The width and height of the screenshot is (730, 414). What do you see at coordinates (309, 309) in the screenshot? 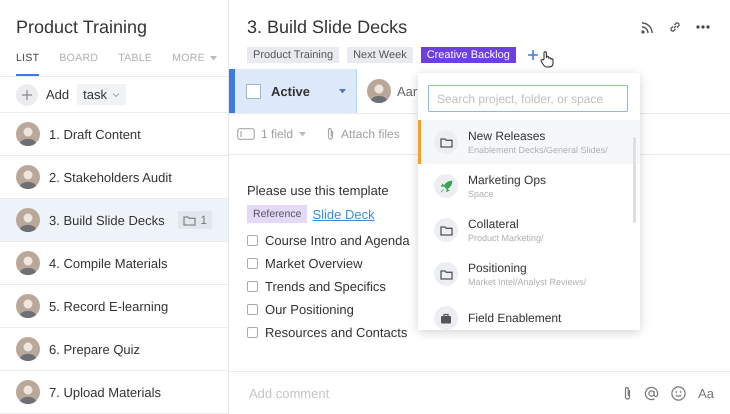
I see `checklist-item: Our Positioning` at bounding box center [309, 309].